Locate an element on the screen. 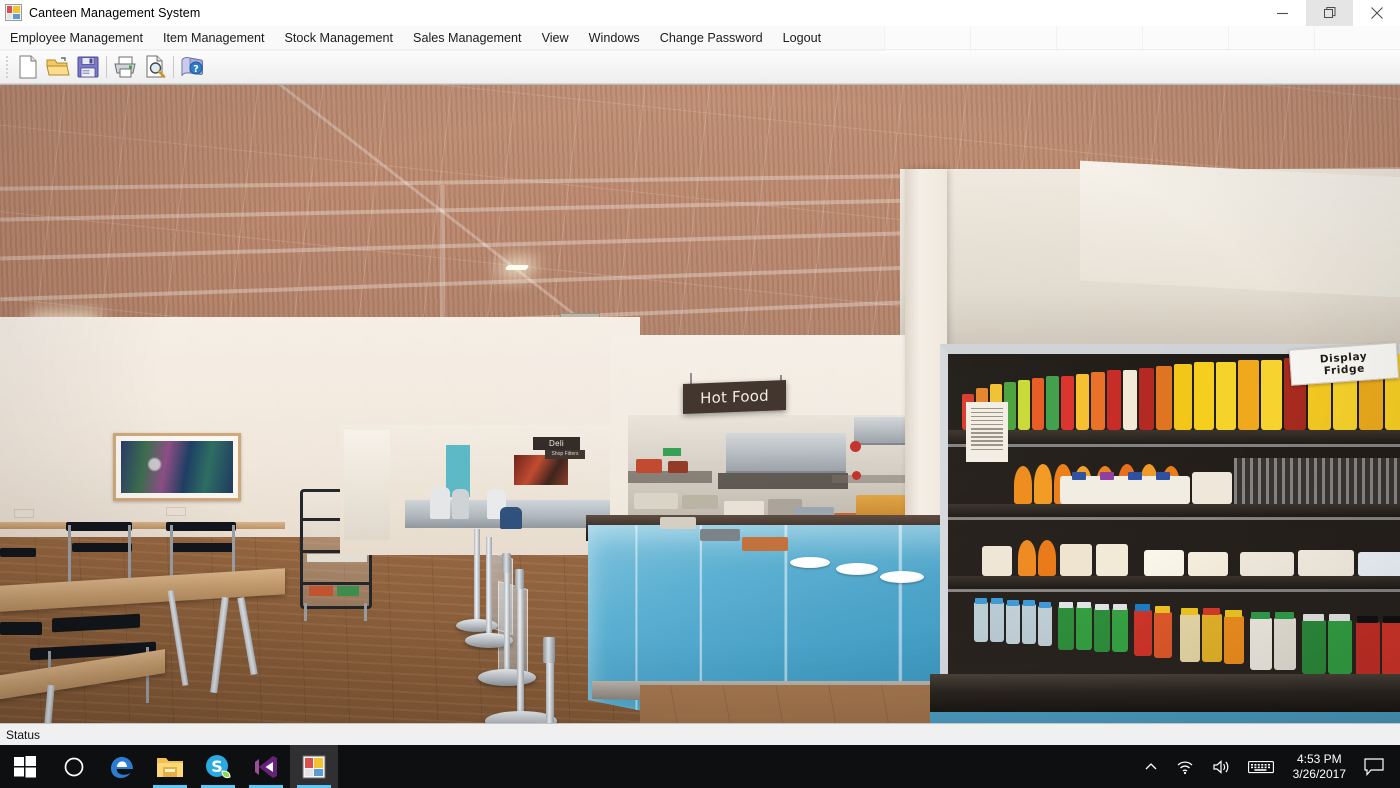 Image resolution: width=1400 pixels, height=788 pixels. show-hidden-icons-button is located at coordinates (1151, 766).